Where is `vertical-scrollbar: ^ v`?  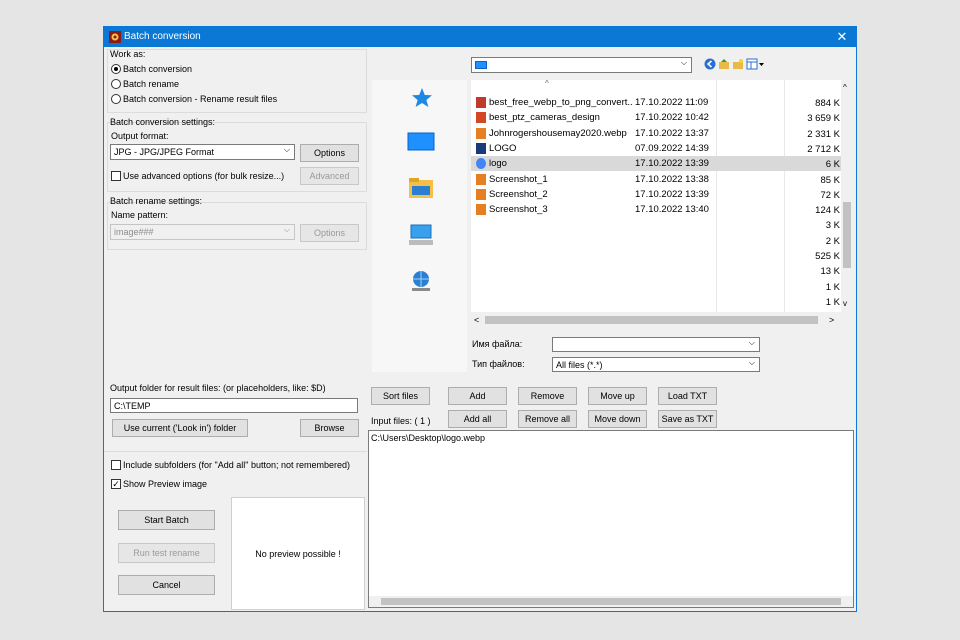
vertical-scrollbar: ^ v is located at coordinates (847, 196).